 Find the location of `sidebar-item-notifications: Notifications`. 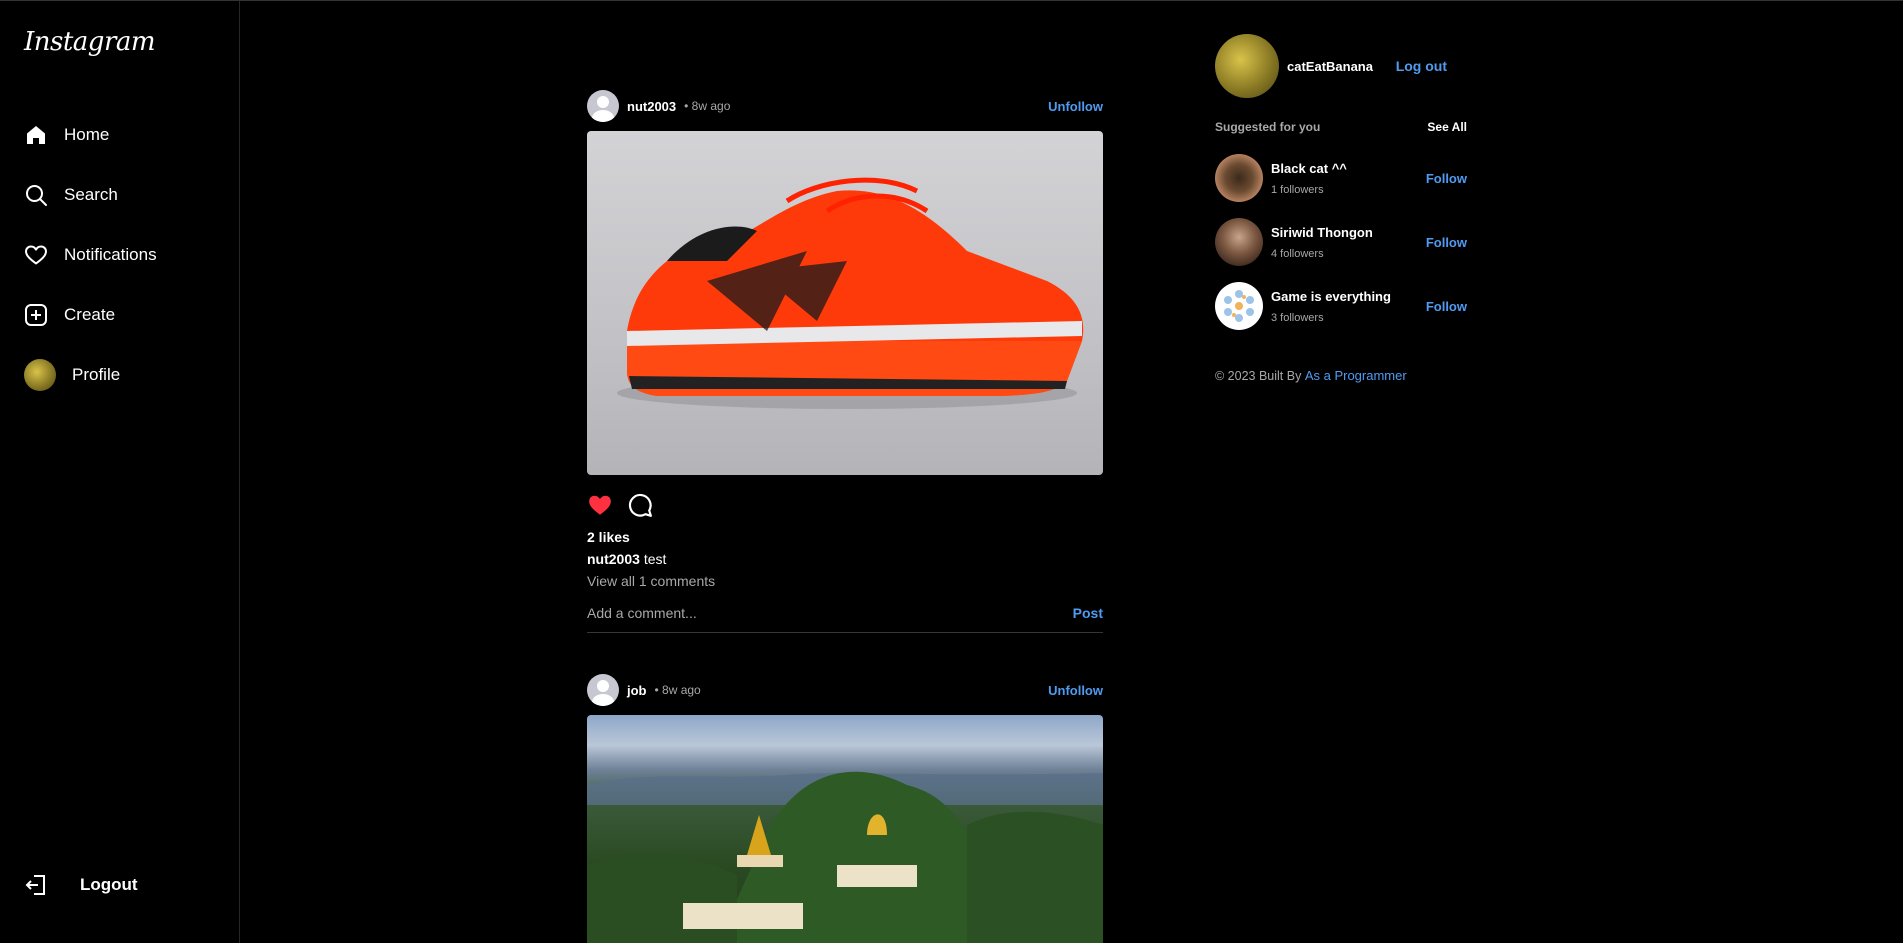

sidebar-item-notifications: Notifications is located at coordinates (90, 255).